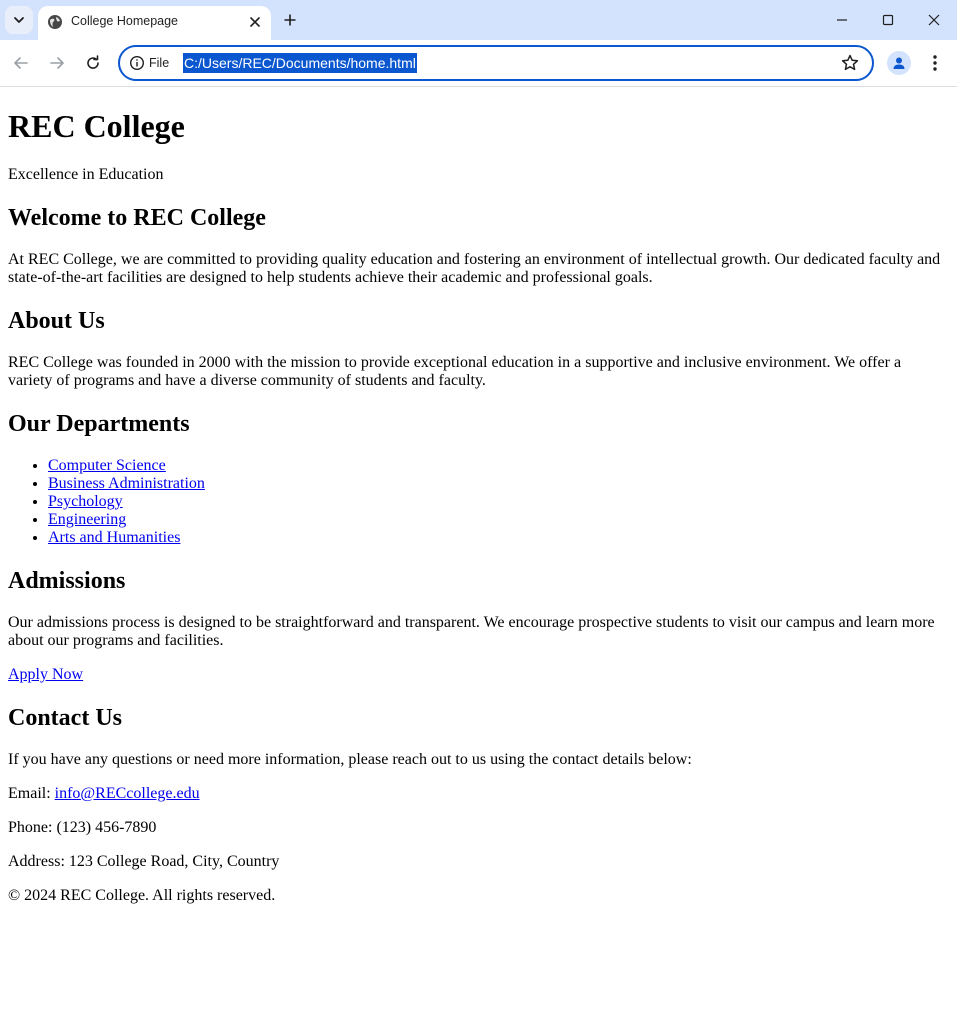  Describe the element at coordinates (55, 22) in the screenshot. I see `globe-icon` at that location.